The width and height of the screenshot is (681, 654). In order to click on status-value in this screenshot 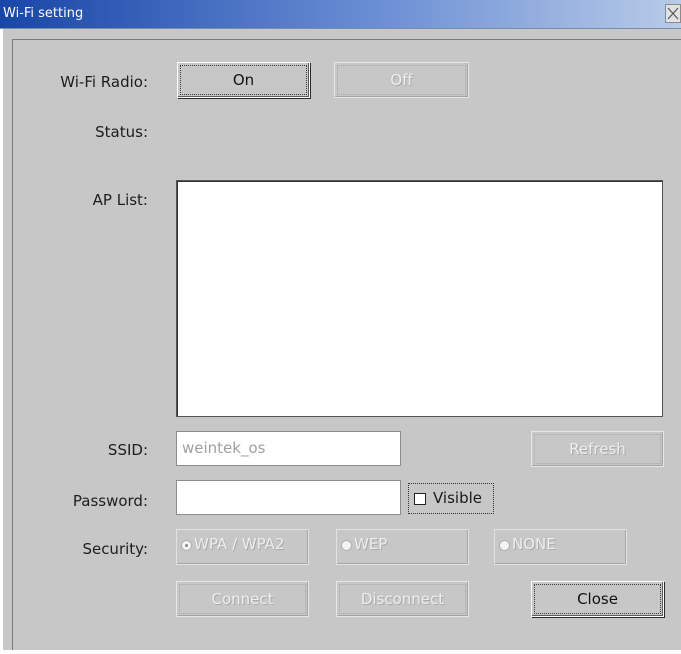, I will do `click(417, 132)`.